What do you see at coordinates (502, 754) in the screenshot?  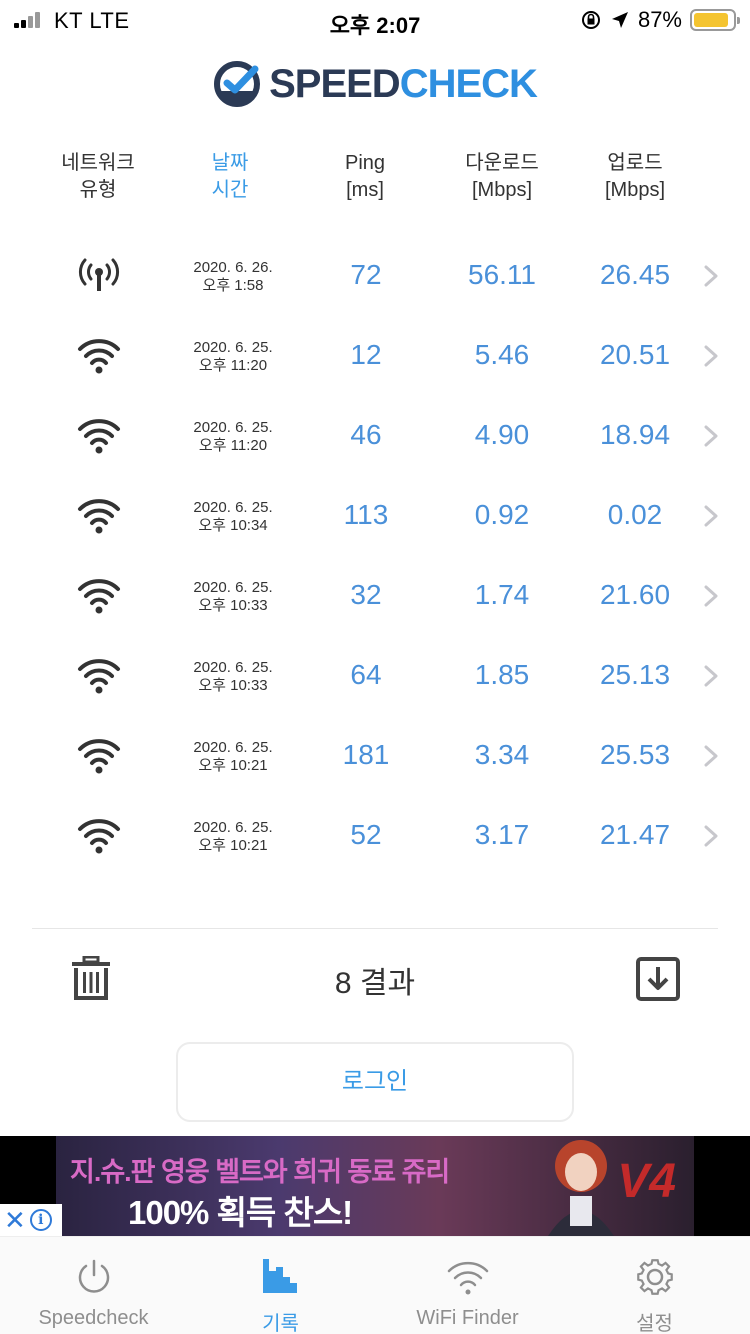 I see `row-download: 3.34` at bounding box center [502, 754].